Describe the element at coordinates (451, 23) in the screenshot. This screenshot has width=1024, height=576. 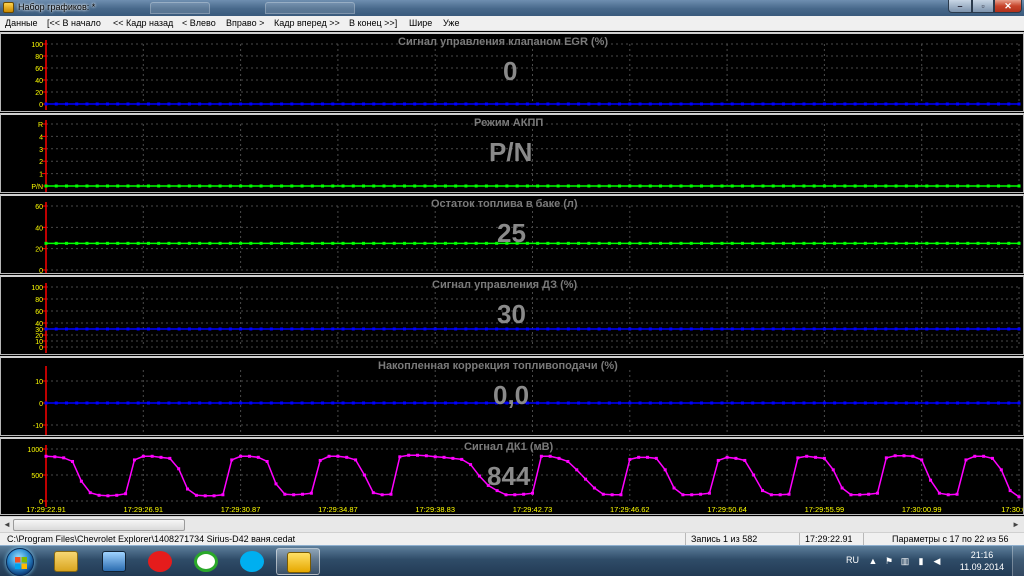
I see `menu-narrower: Уже` at that location.